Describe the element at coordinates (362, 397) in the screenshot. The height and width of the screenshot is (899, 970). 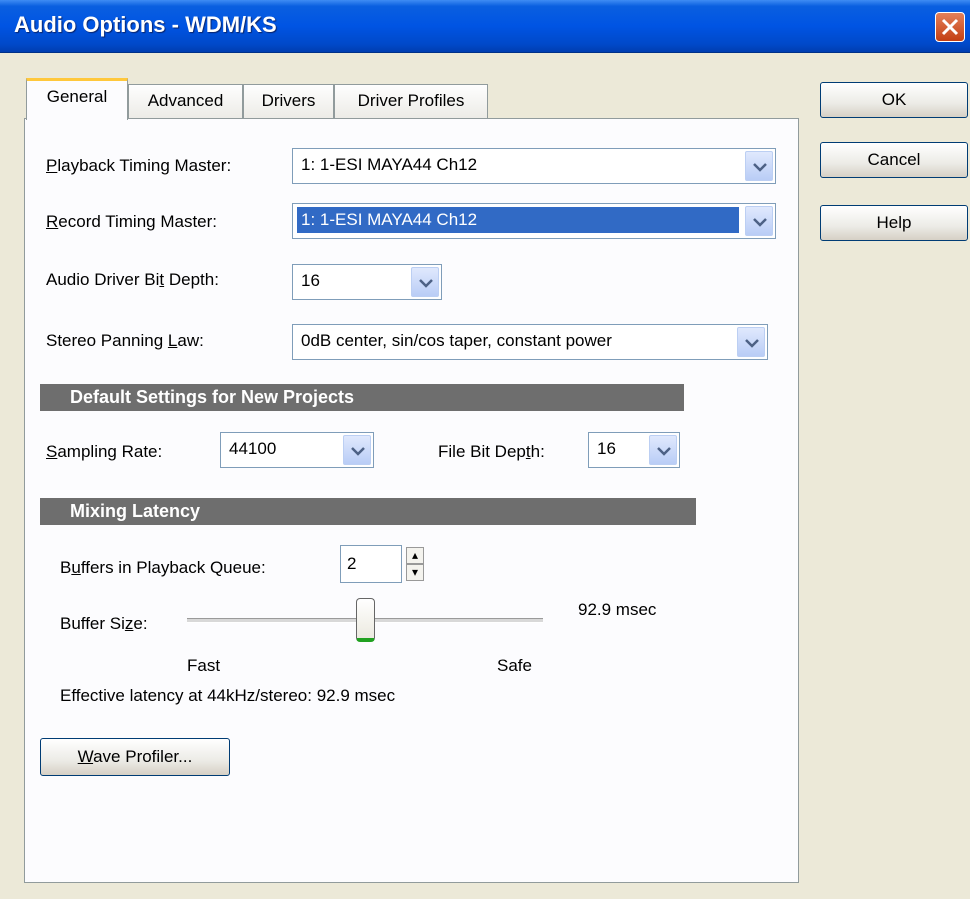
I see `default-settings-header: Default Settings for New Projects` at that location.